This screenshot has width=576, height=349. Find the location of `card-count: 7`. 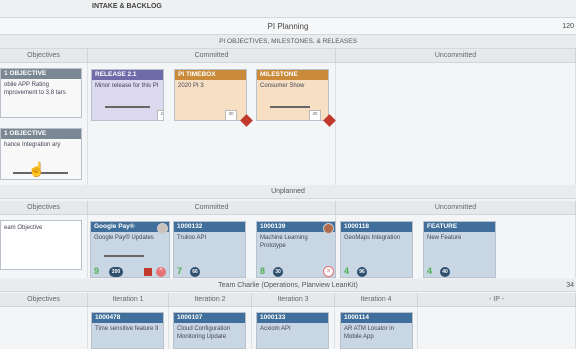

card-count: 7 is located at coordinates (180, 271).